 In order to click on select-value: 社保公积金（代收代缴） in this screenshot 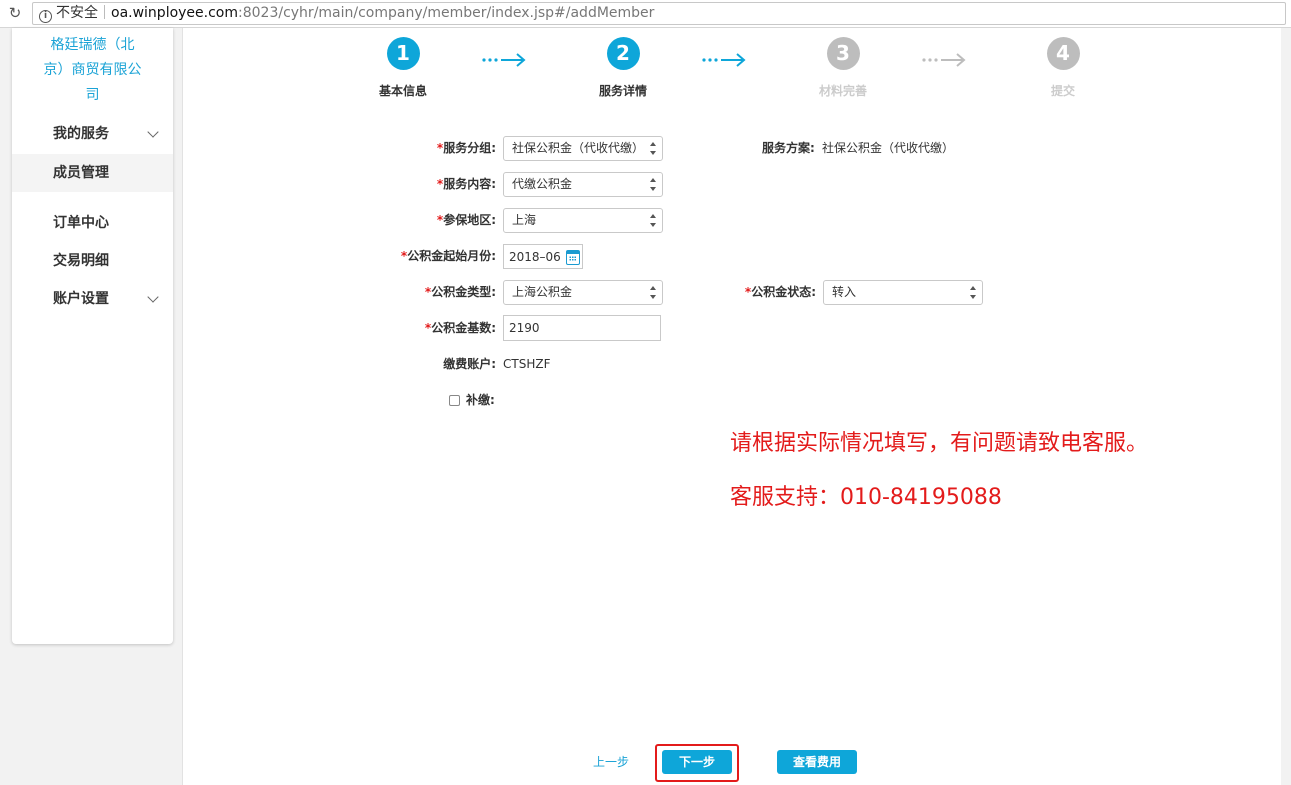, I will do `click(578, 148)`.